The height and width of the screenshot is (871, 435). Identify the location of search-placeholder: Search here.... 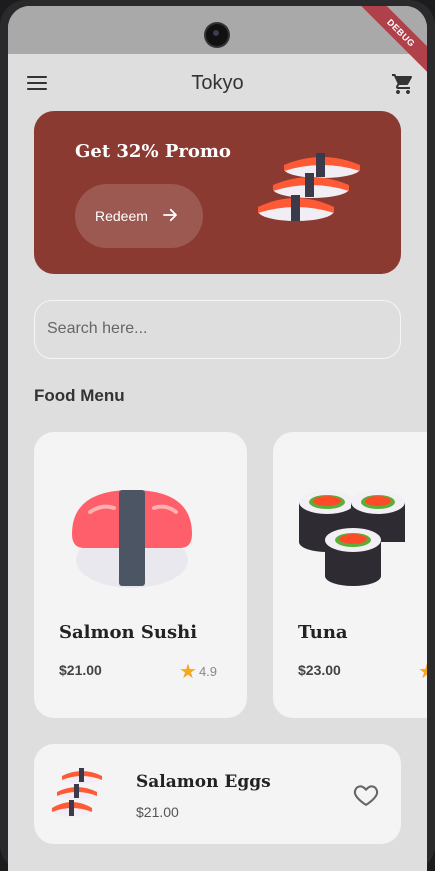
(97, 328).